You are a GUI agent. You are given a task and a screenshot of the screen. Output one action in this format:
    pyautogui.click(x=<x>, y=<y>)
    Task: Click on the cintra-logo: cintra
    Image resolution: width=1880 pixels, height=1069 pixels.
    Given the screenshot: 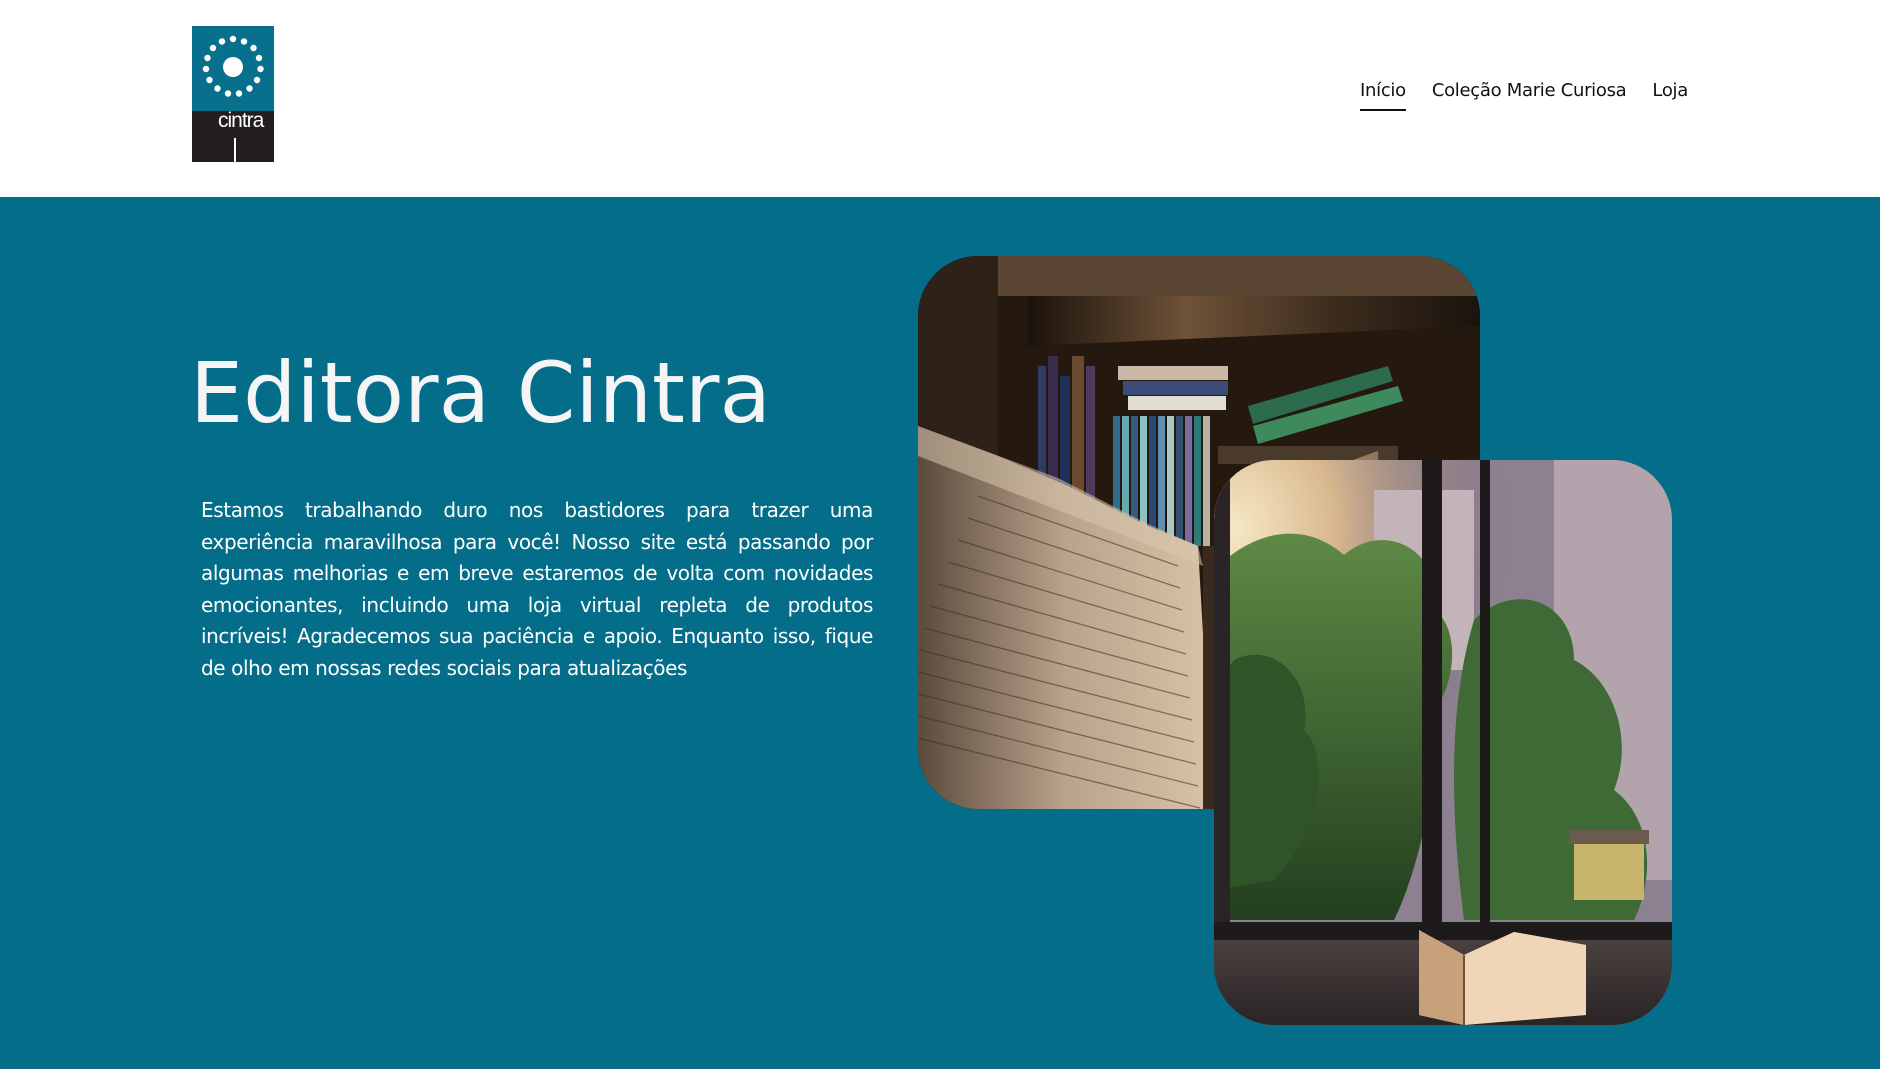 What is the action you would take?
    pyautogui.click(x=233, y=94)
    